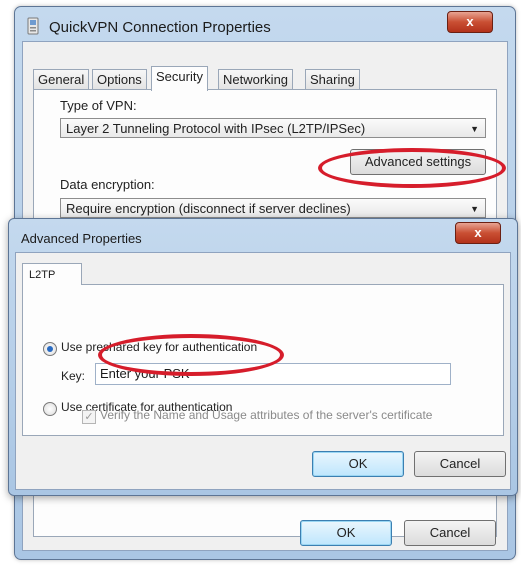 This screenshot has width=521, height=565. Describe the element at coordinates (332, 79) in the screenshot. I see `tab-sharing: Sharing` at that location.